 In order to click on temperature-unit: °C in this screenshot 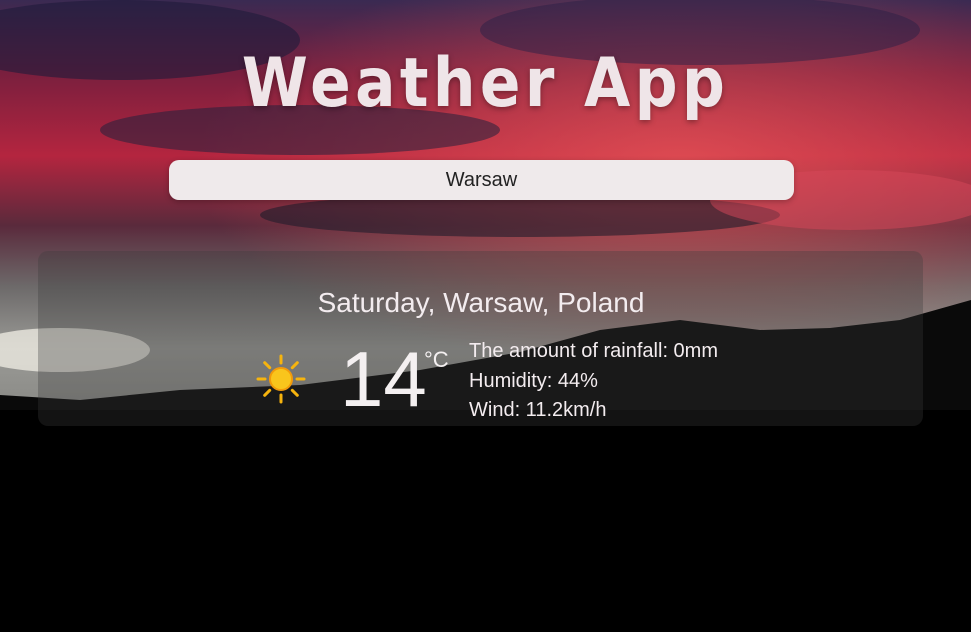, I will do `click(436, 359)`.